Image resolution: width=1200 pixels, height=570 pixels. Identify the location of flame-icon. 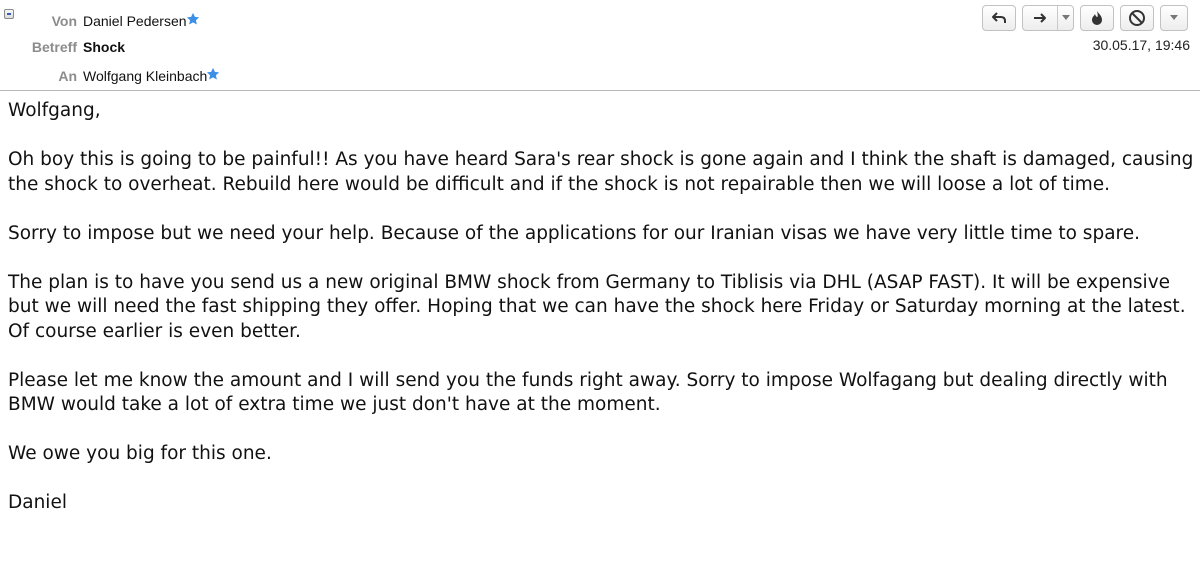
(1097, 18).